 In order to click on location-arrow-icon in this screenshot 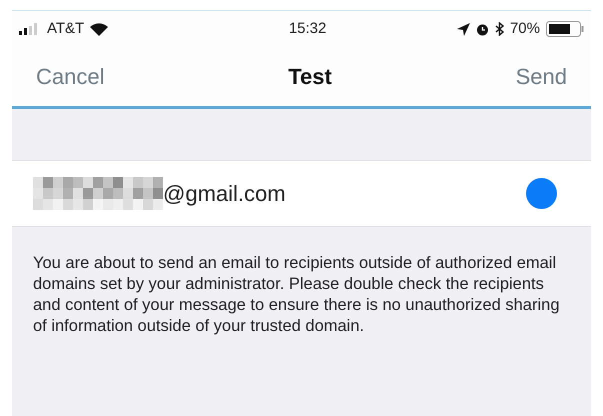, I will do `click(463, 29)`.